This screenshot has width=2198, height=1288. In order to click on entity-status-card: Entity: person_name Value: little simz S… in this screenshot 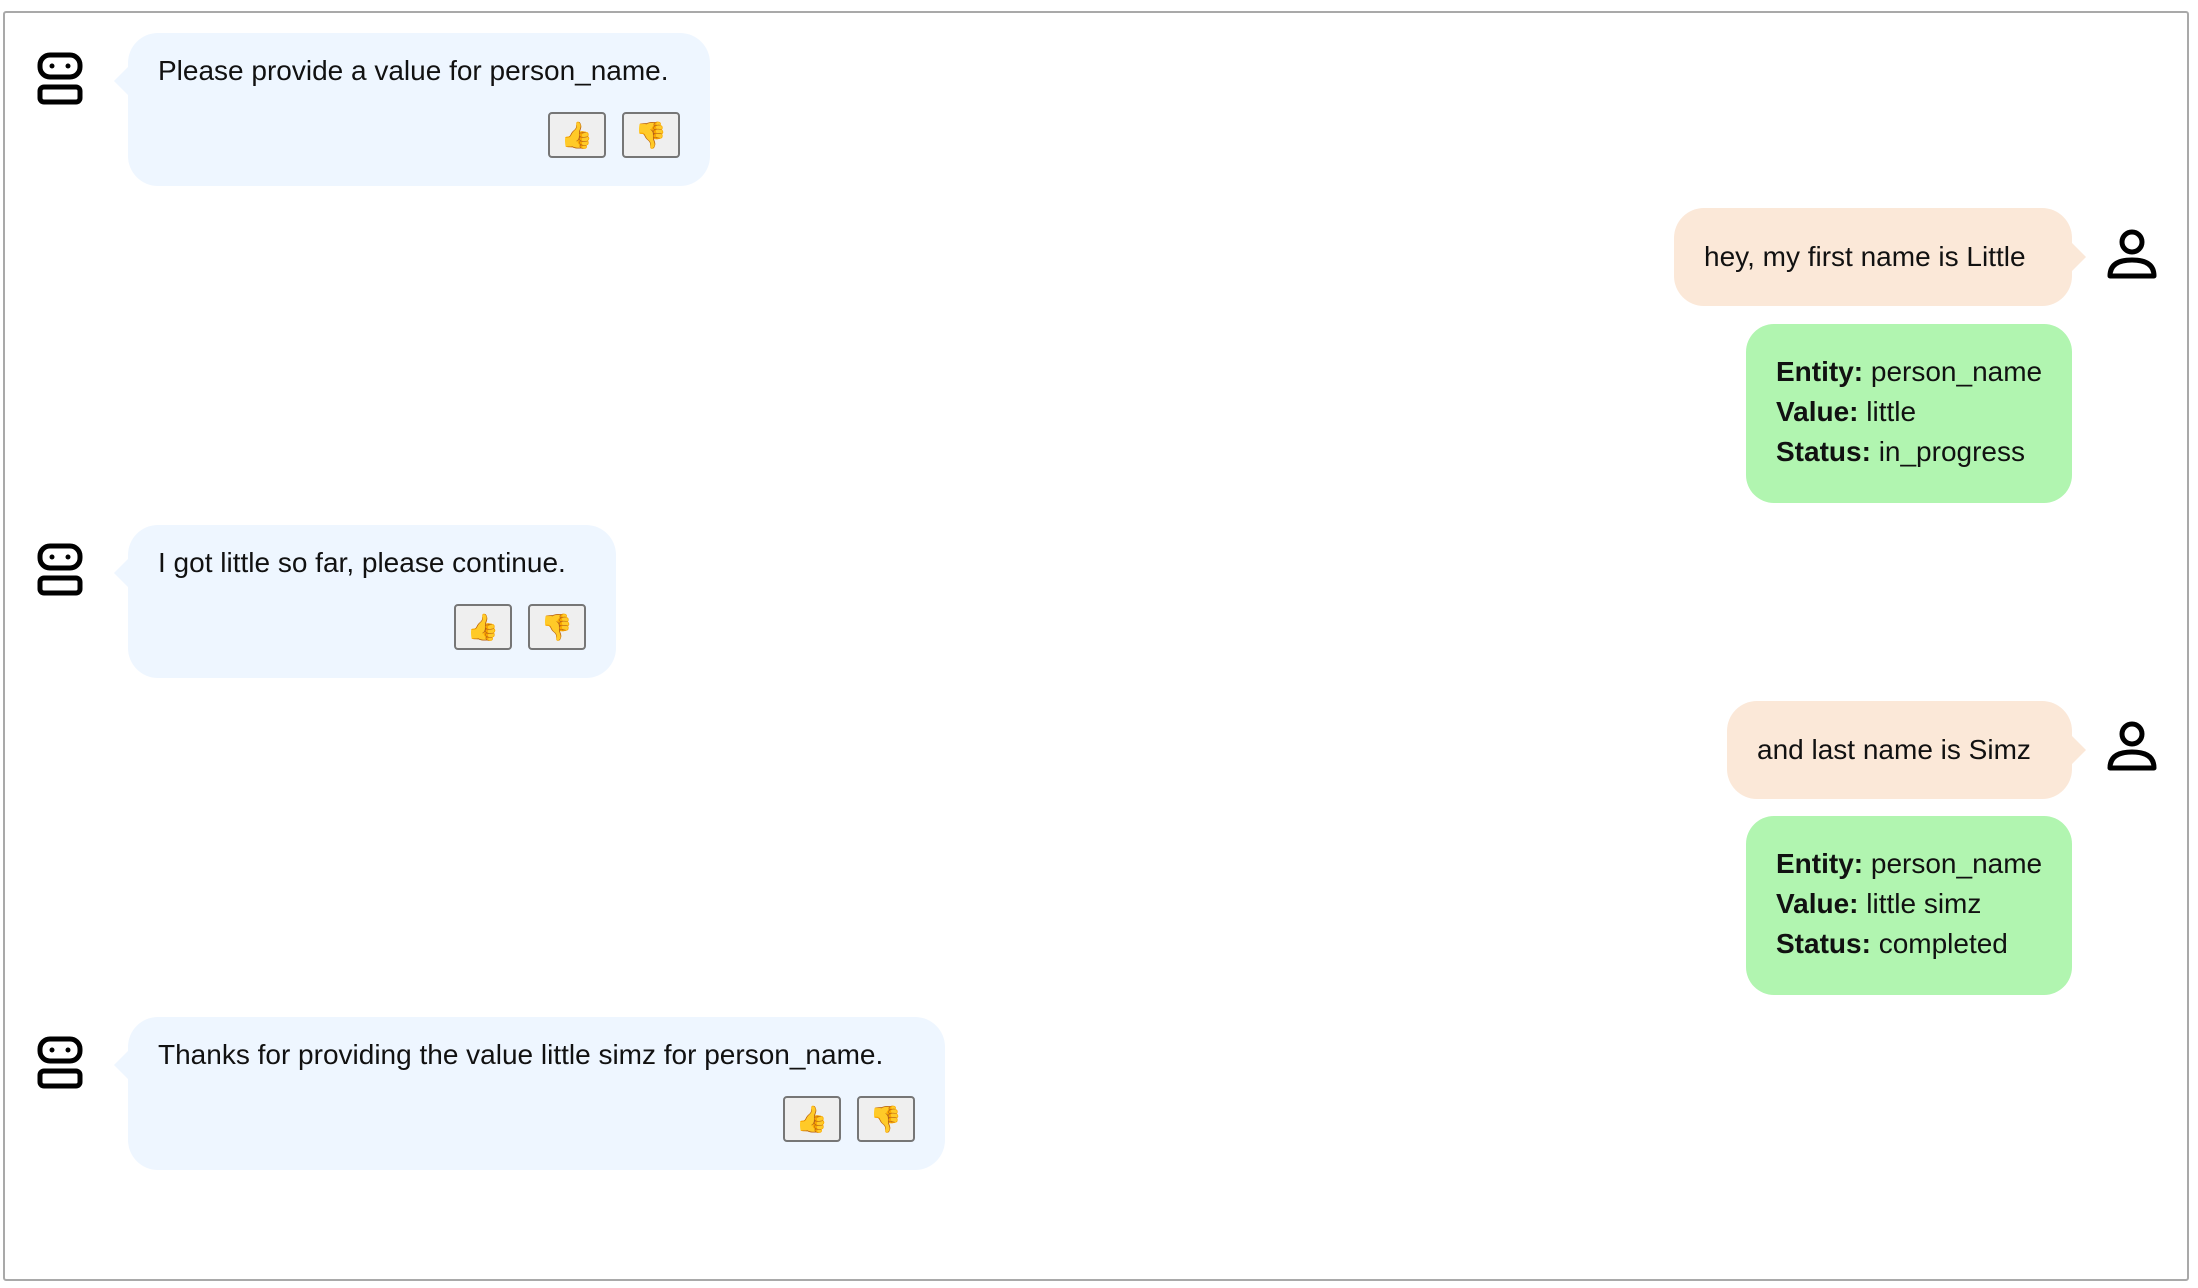, I will do `click(1909, 905)`.